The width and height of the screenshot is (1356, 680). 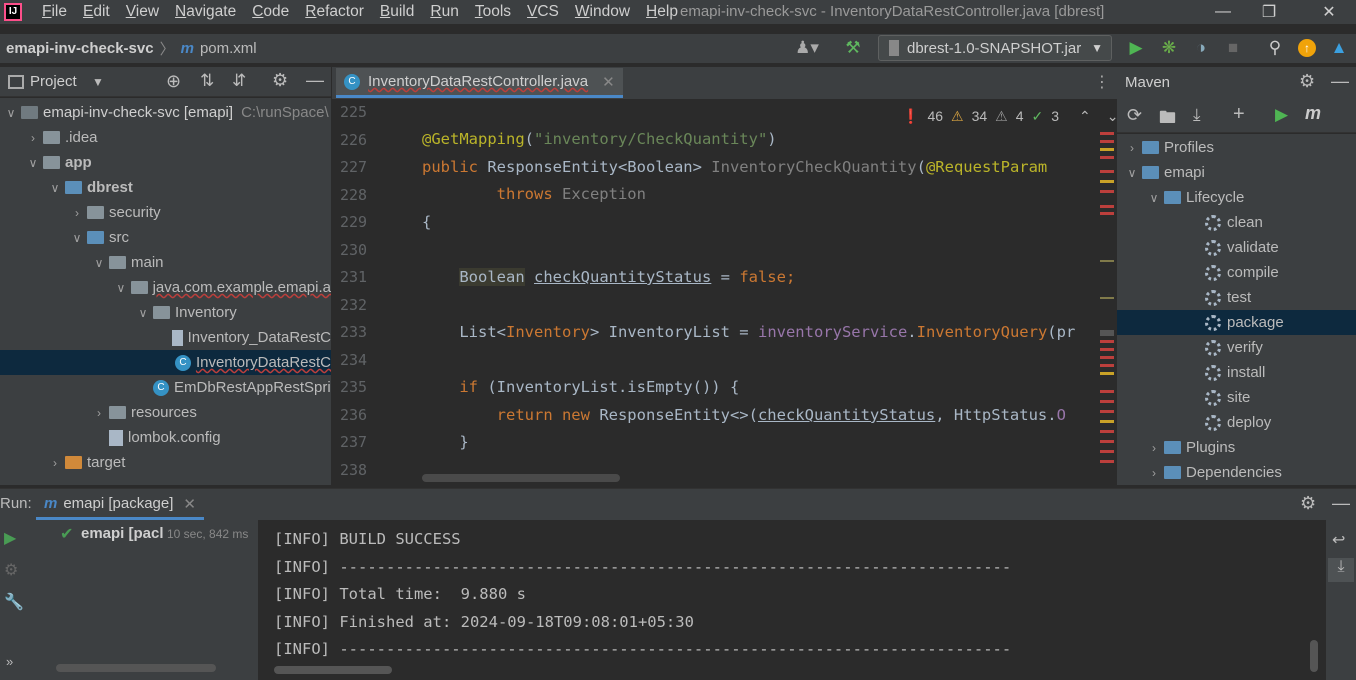 I want to click on maven-tree-item: clean, so click(x=1236, y=222).